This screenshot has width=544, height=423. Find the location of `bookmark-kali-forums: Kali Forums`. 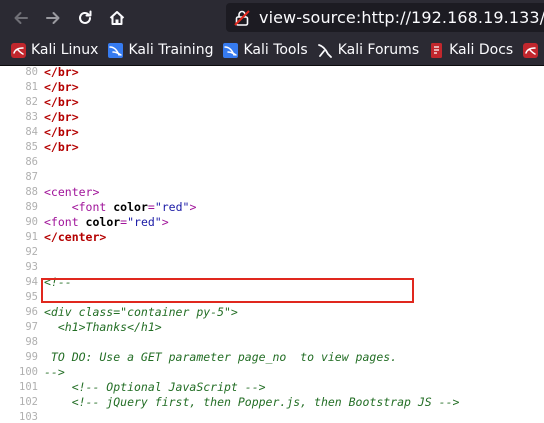

bookmark-kali-forums: Kali Forums is located at coordinates (368, 50).